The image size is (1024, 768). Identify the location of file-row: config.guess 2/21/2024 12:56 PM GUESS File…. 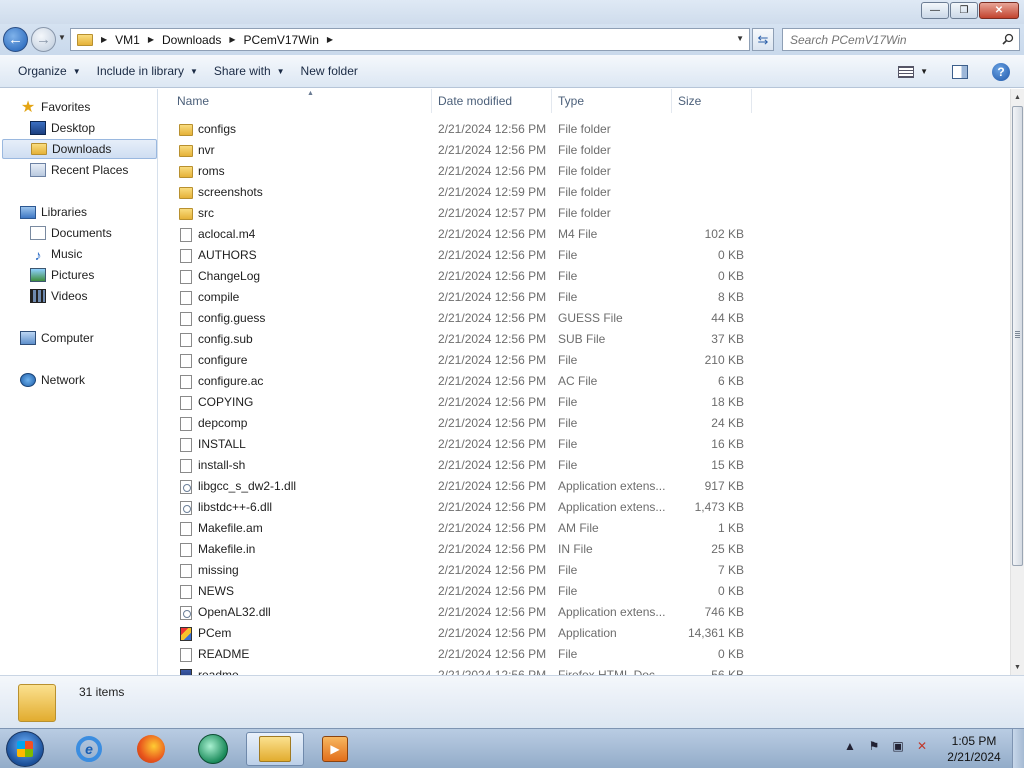
(584, 318).